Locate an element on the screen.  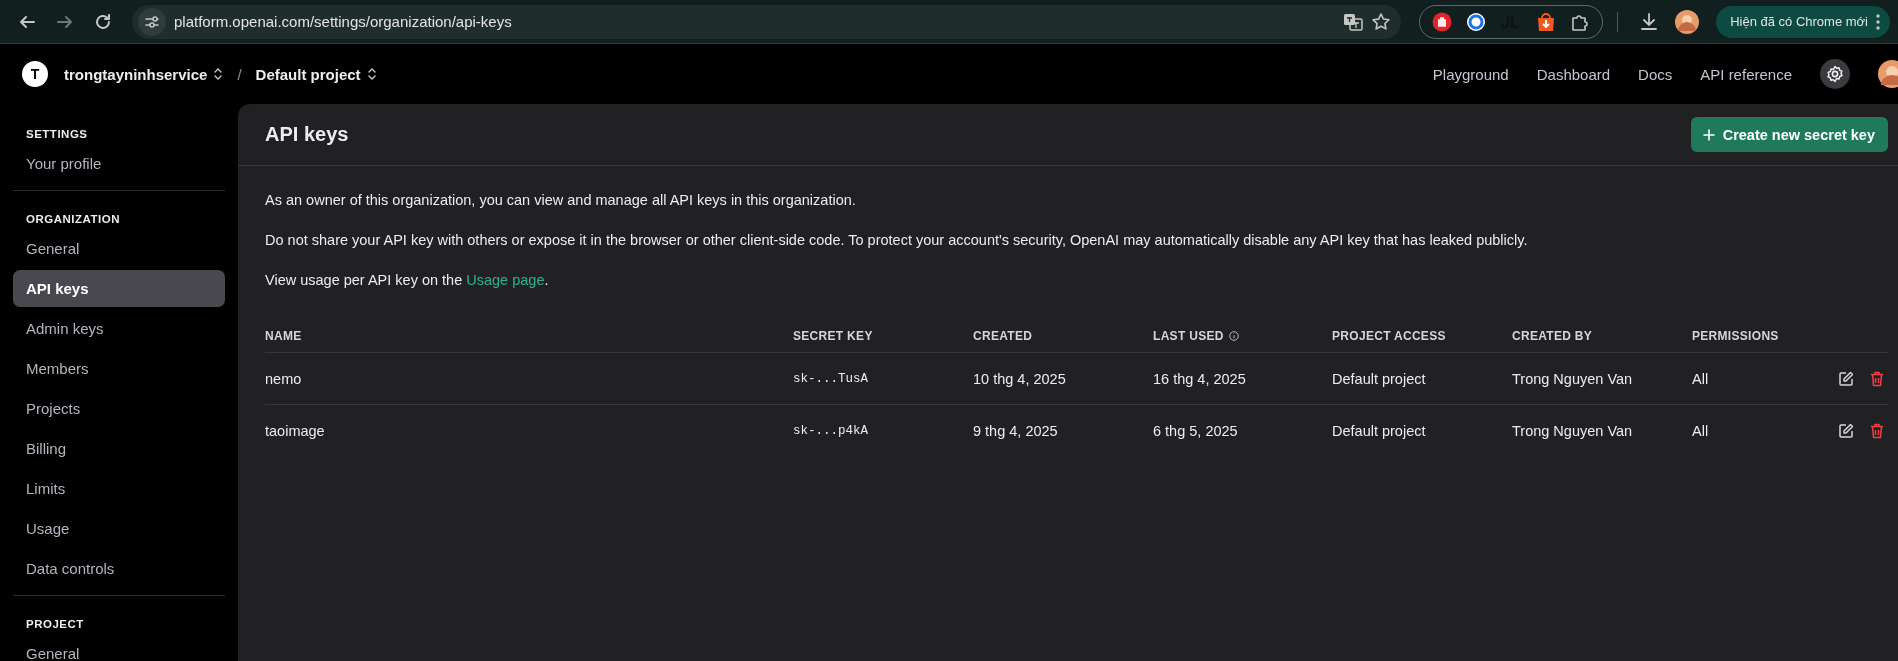
column-header: PROJECT ACCESS is located at coordinates (1389, 336).